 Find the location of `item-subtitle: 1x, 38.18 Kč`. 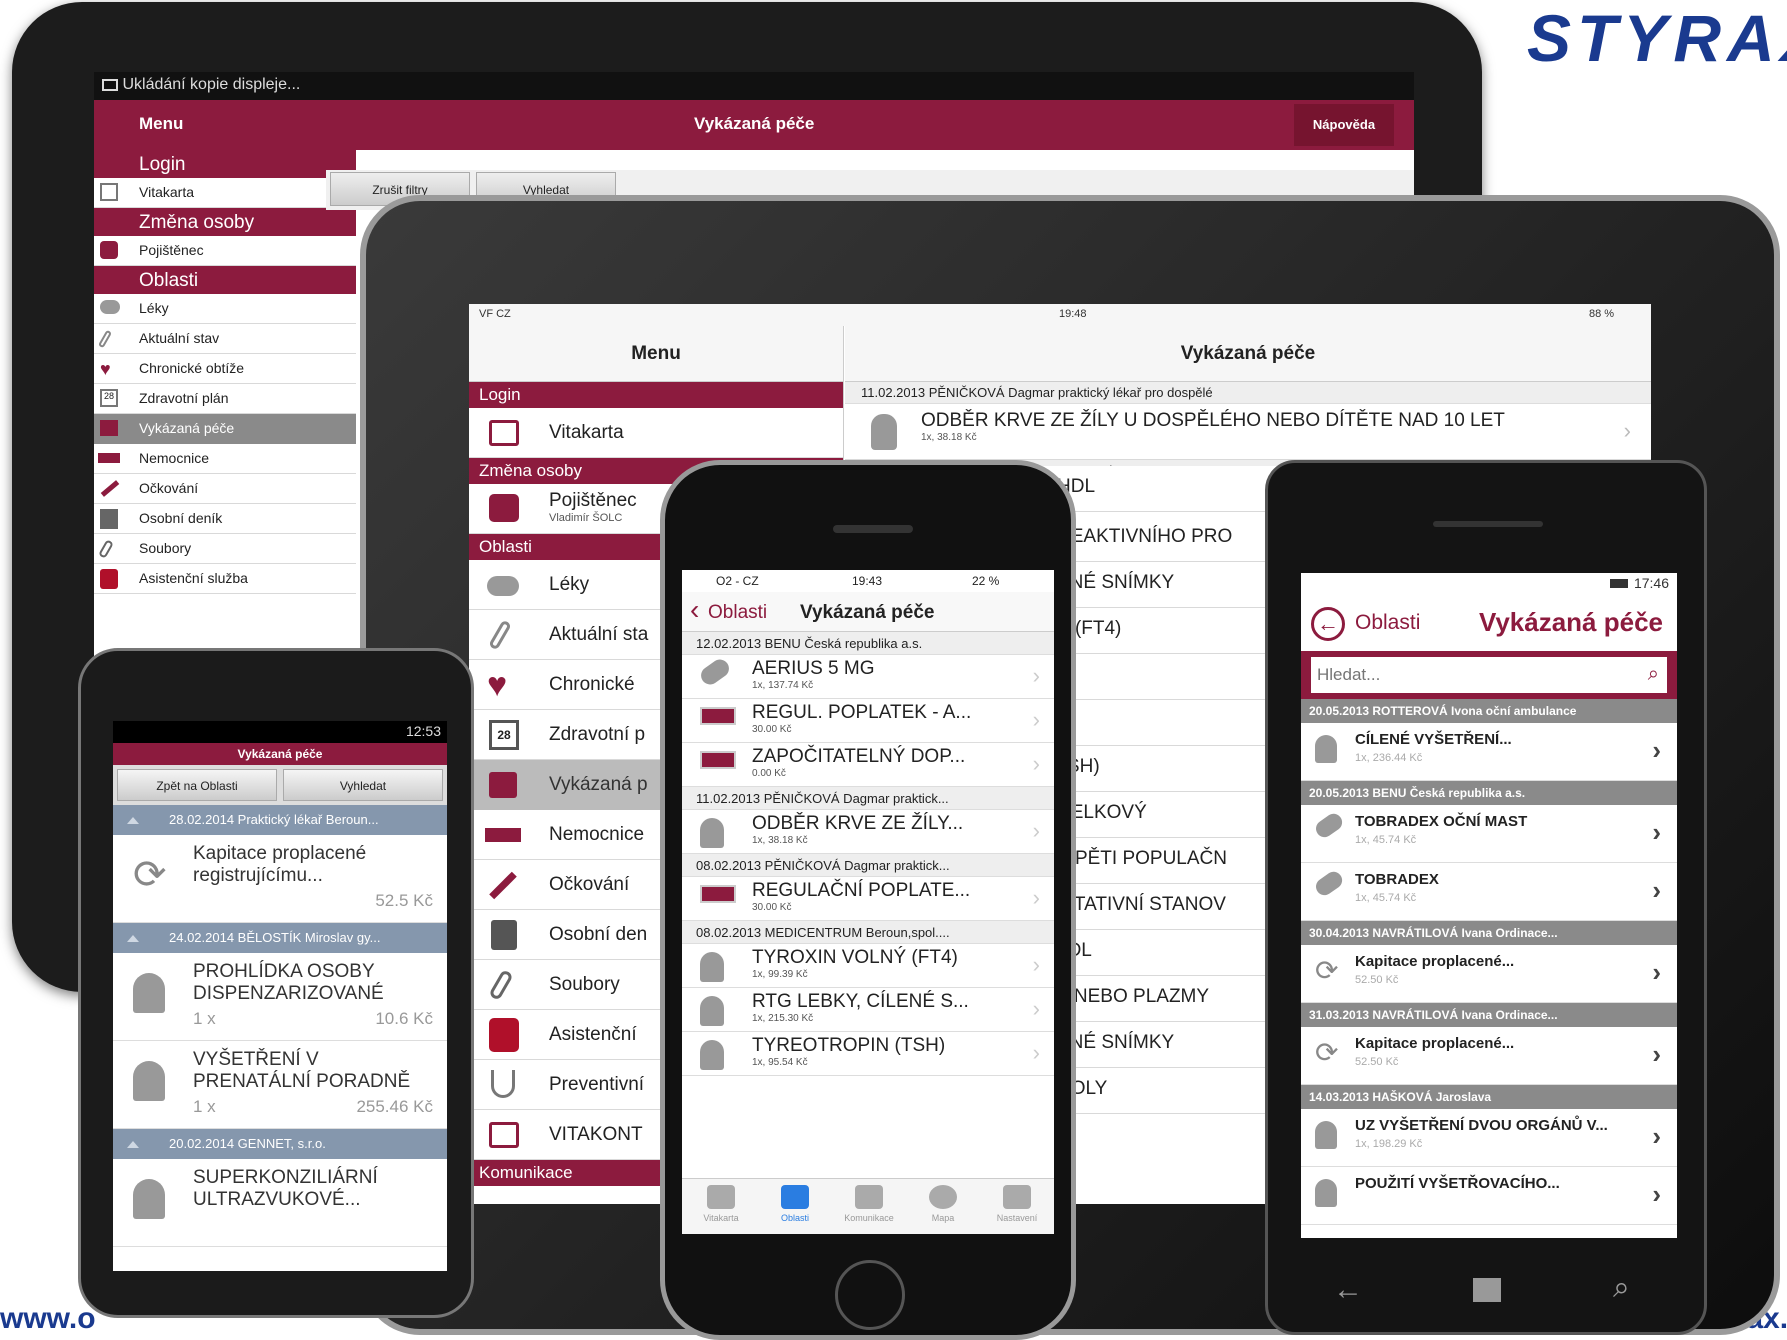

item-subtitle: 1x, 38.18 Kč is located at coordinates (780, 840).